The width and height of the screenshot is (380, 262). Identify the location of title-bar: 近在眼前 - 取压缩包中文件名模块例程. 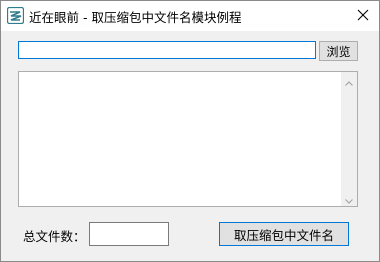
(190, 16).